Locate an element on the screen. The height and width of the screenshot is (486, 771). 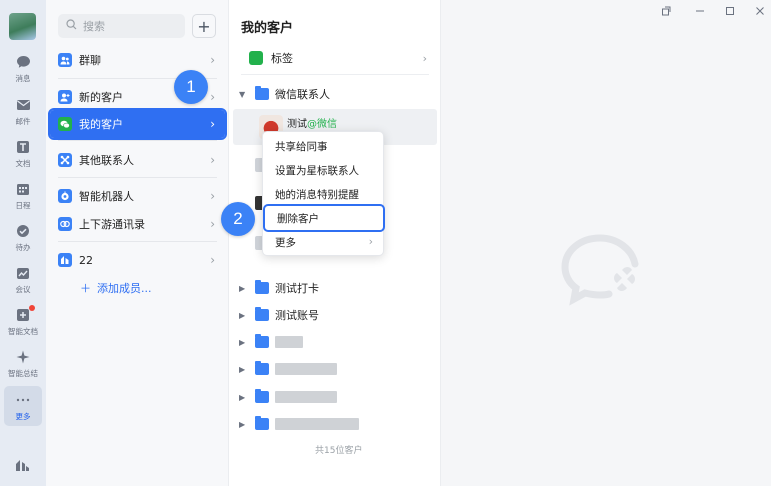
rail-label: 智能文档 is located at coordinates (23, 331).